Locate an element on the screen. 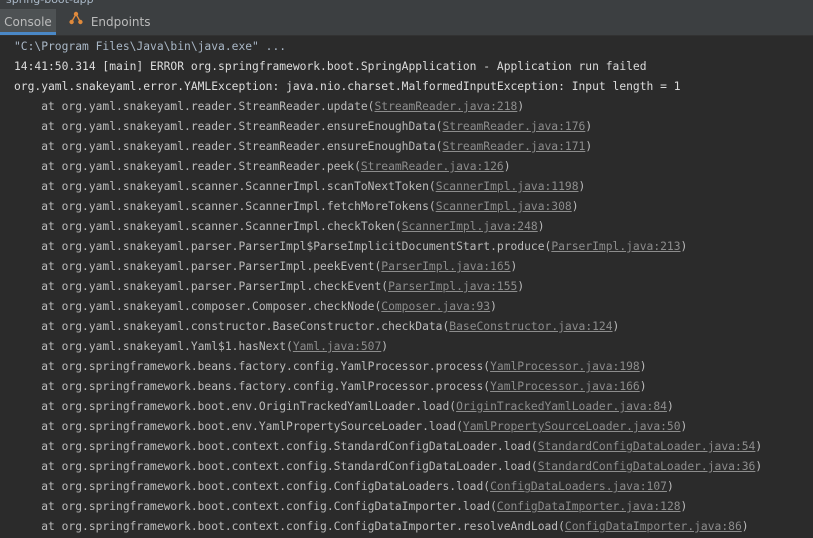 The image size is (813, 538). stack-frame-source-link: ConfigDataImporter.java:128 is located at coordinates (589, 506).